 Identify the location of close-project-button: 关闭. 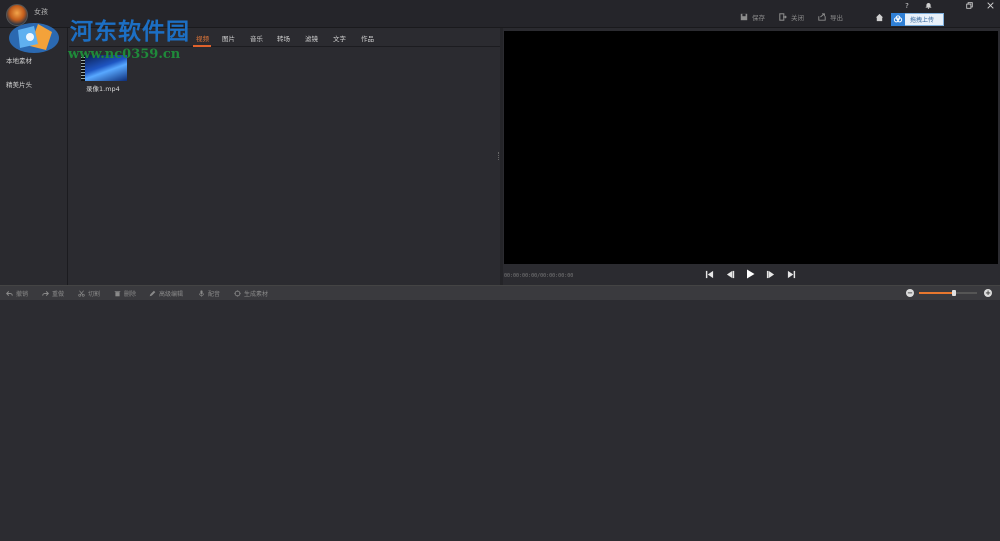
(791, 17).